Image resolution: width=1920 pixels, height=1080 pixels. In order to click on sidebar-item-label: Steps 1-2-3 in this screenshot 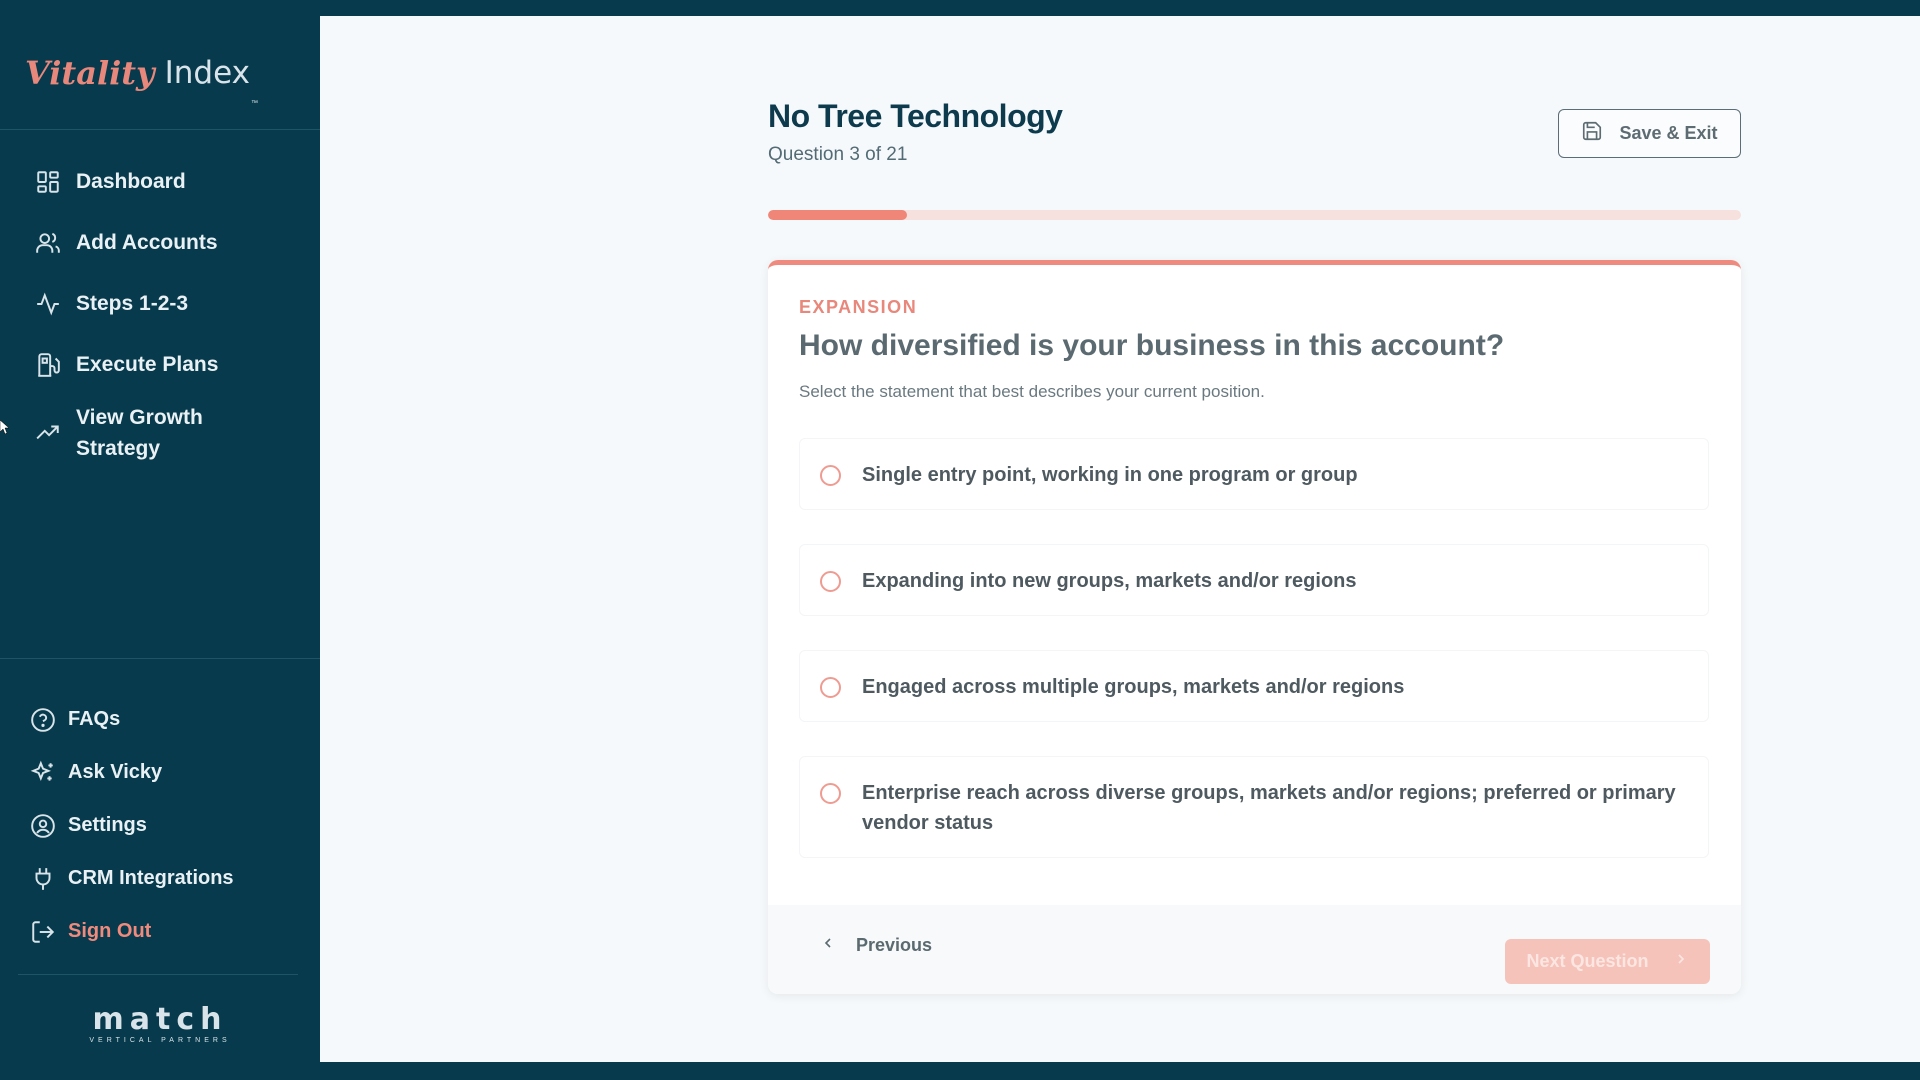, I will do `click(132, 303)`.